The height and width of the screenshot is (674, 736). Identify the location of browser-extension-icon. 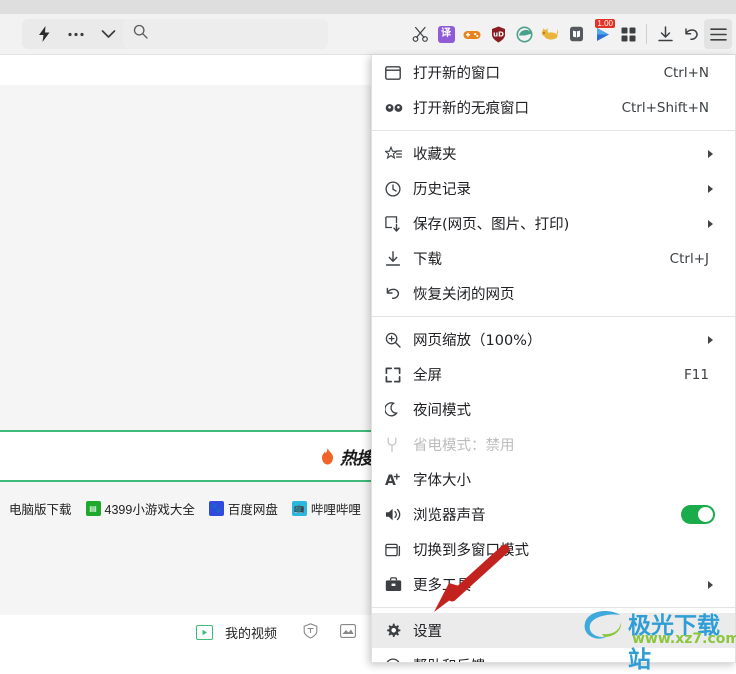
(524, 34).